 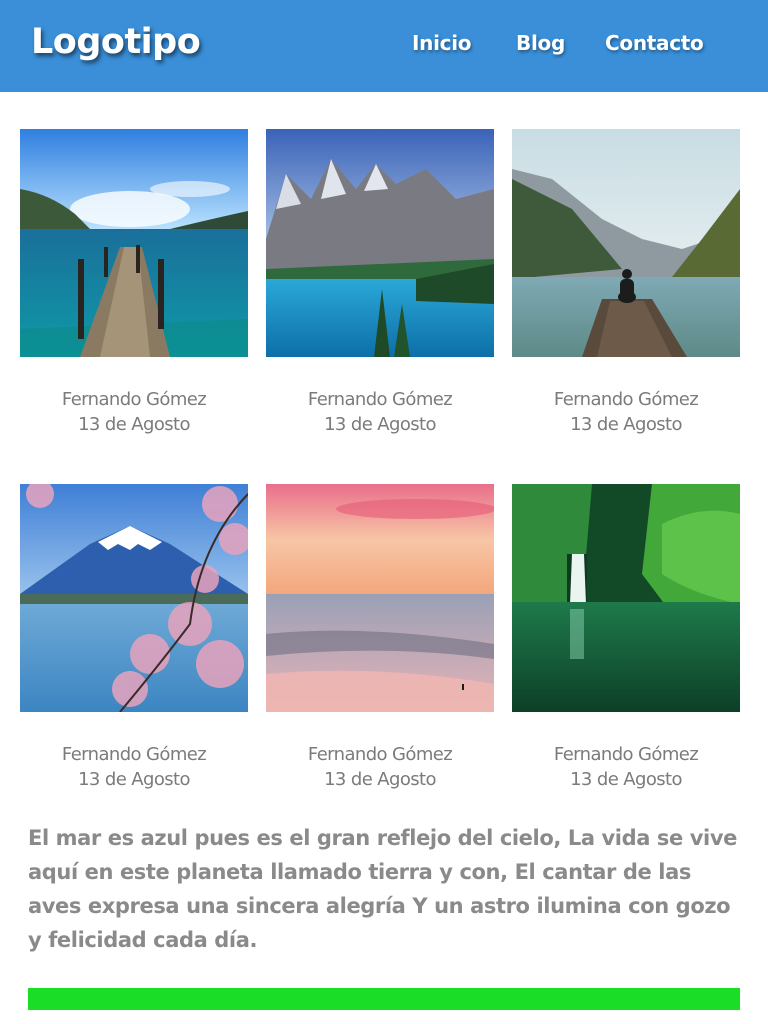 I want to click on pier-lake-image, so click(x=134, y=243).